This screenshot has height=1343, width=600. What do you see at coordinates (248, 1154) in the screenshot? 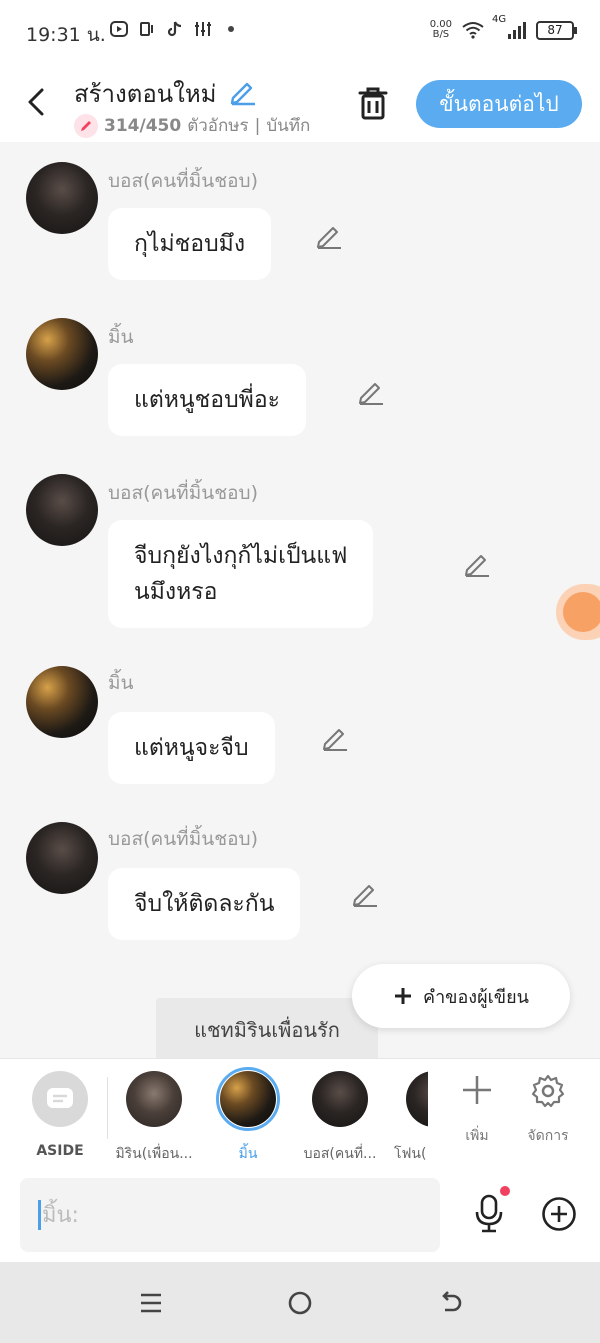
I see `character-label: มิ้น` at bounding box center [248, 1154].